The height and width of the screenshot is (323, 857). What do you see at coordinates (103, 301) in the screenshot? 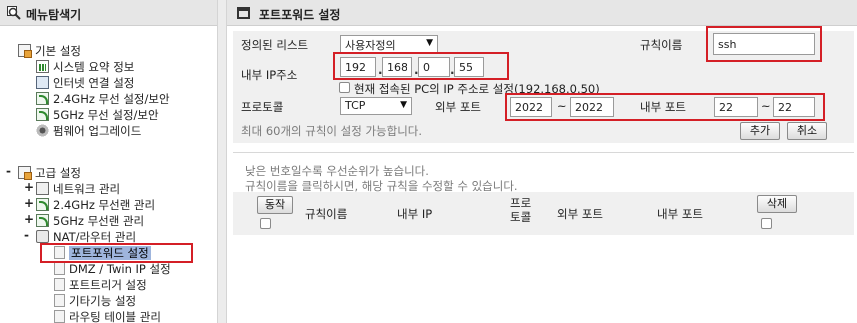
I see `tree-item-label: 기타기능 설정` at bounding box center [103, 301].